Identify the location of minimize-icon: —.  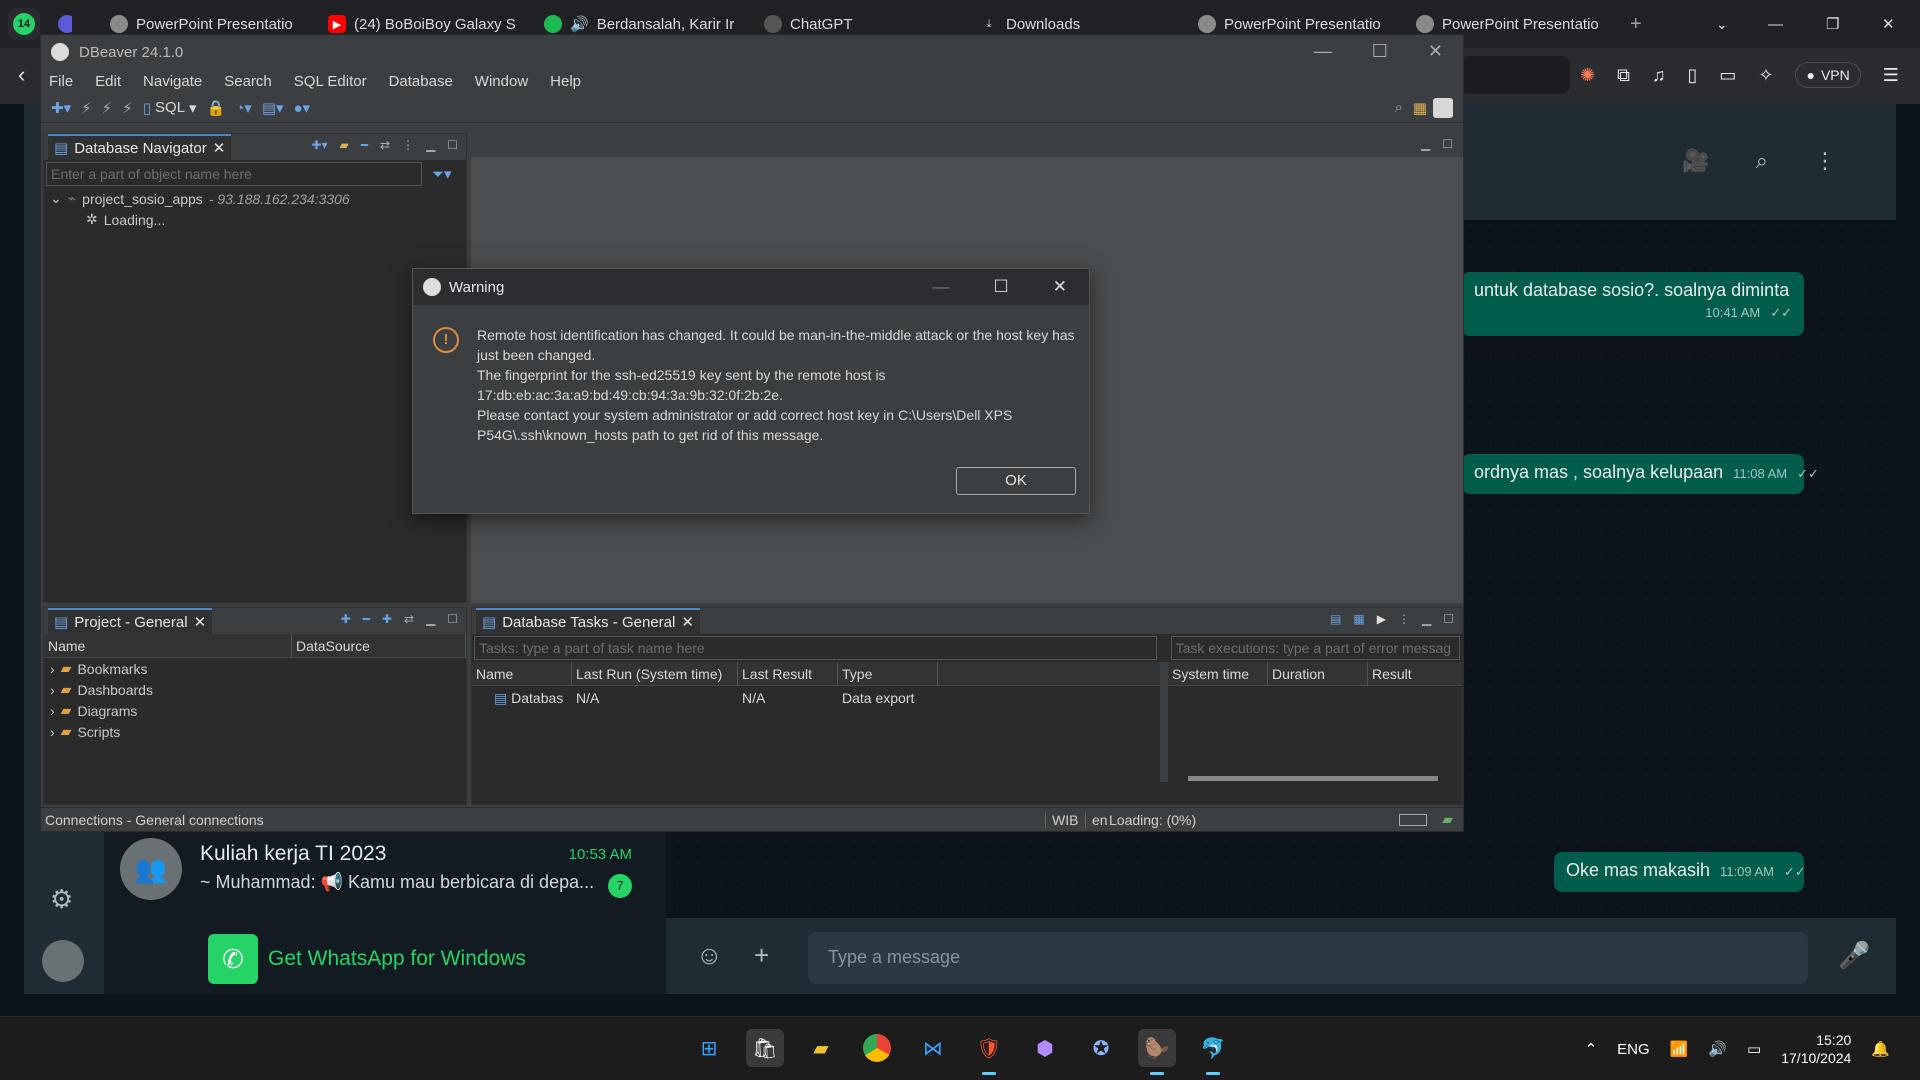
(1775, 24).